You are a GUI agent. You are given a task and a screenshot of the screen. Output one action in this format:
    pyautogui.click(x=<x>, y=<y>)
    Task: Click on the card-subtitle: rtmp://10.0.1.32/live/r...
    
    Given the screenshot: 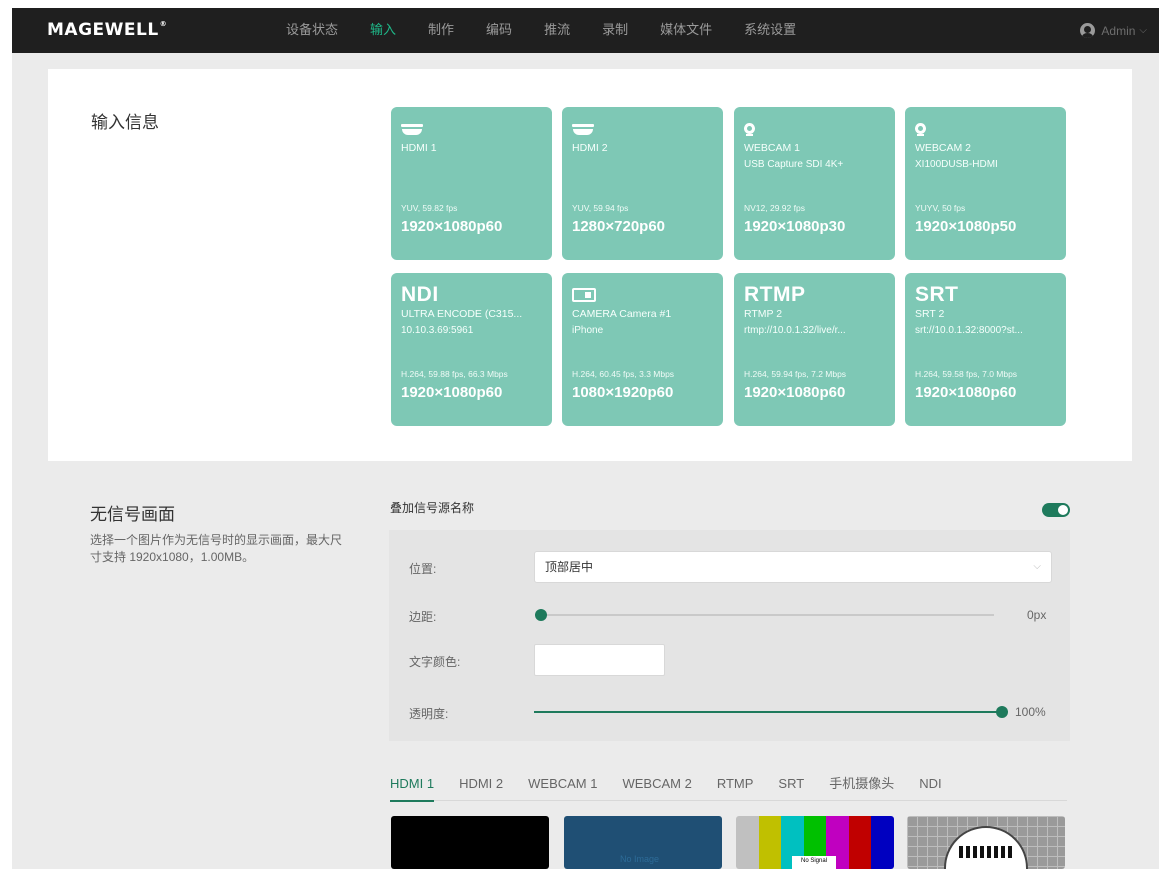 What is the action you would take?
    pyautogui.click(x=795, y=330)
    